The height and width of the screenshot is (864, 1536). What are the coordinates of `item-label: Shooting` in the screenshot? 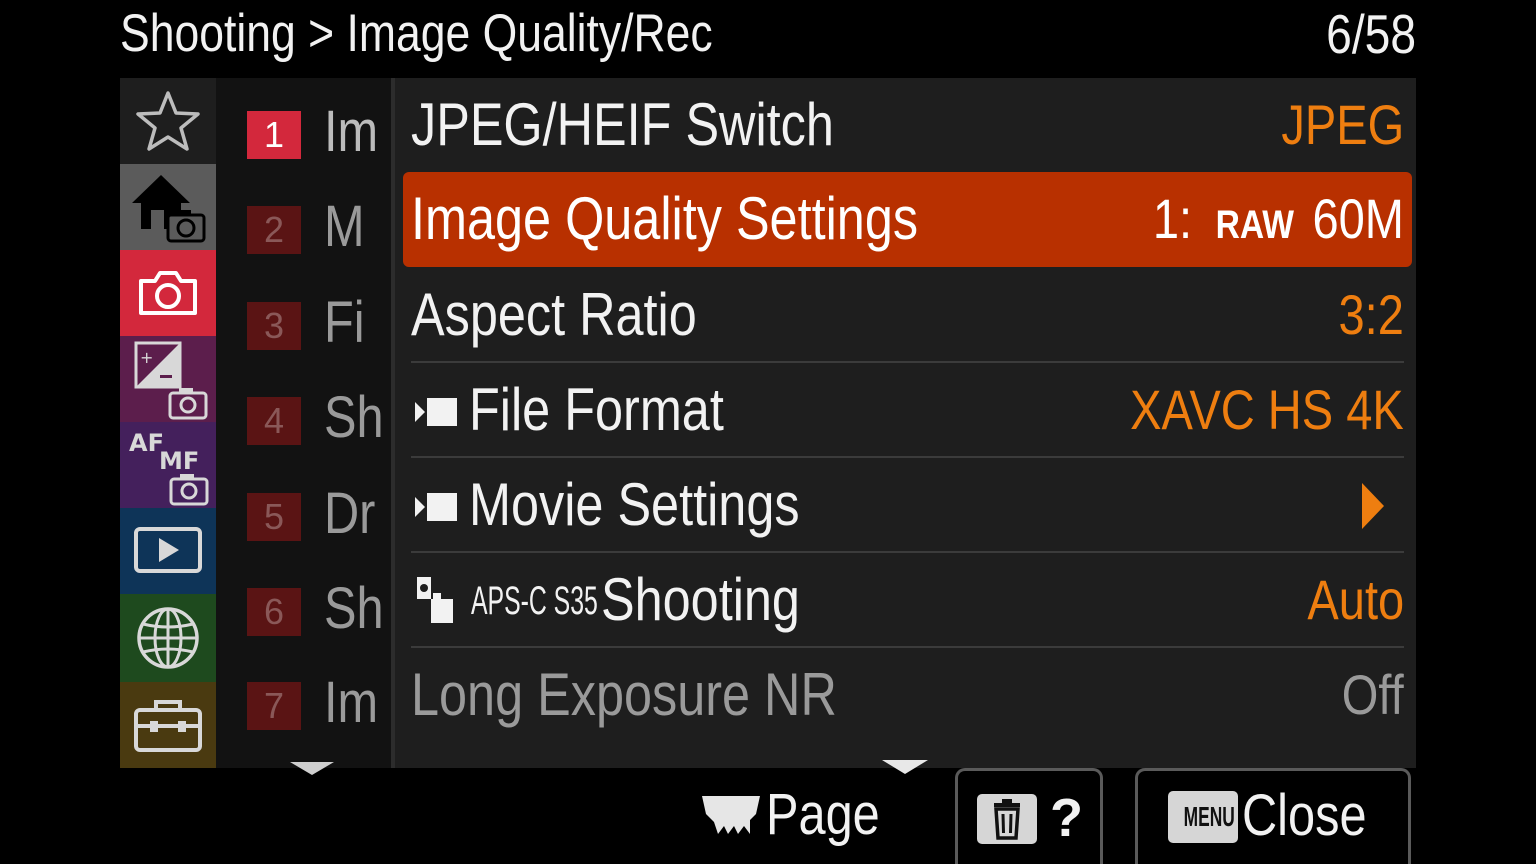 It's located at (700, 599).